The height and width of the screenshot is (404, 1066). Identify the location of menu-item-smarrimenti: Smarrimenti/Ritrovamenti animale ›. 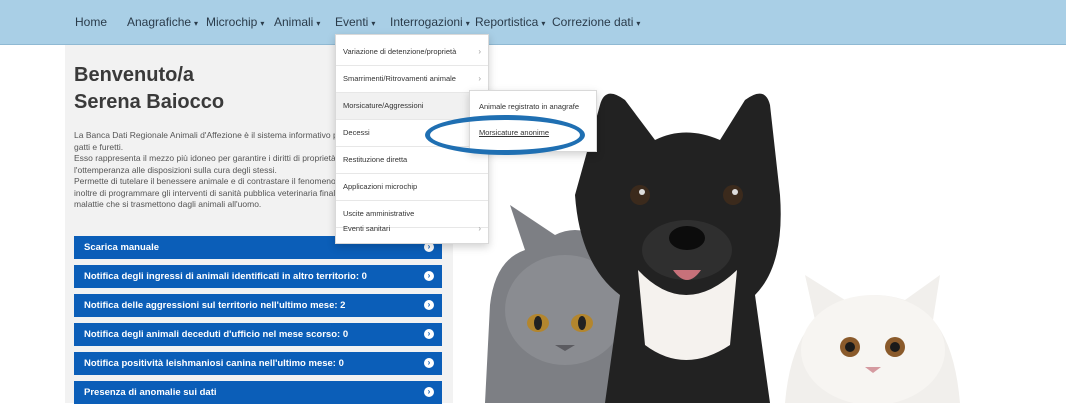
(412, 79).